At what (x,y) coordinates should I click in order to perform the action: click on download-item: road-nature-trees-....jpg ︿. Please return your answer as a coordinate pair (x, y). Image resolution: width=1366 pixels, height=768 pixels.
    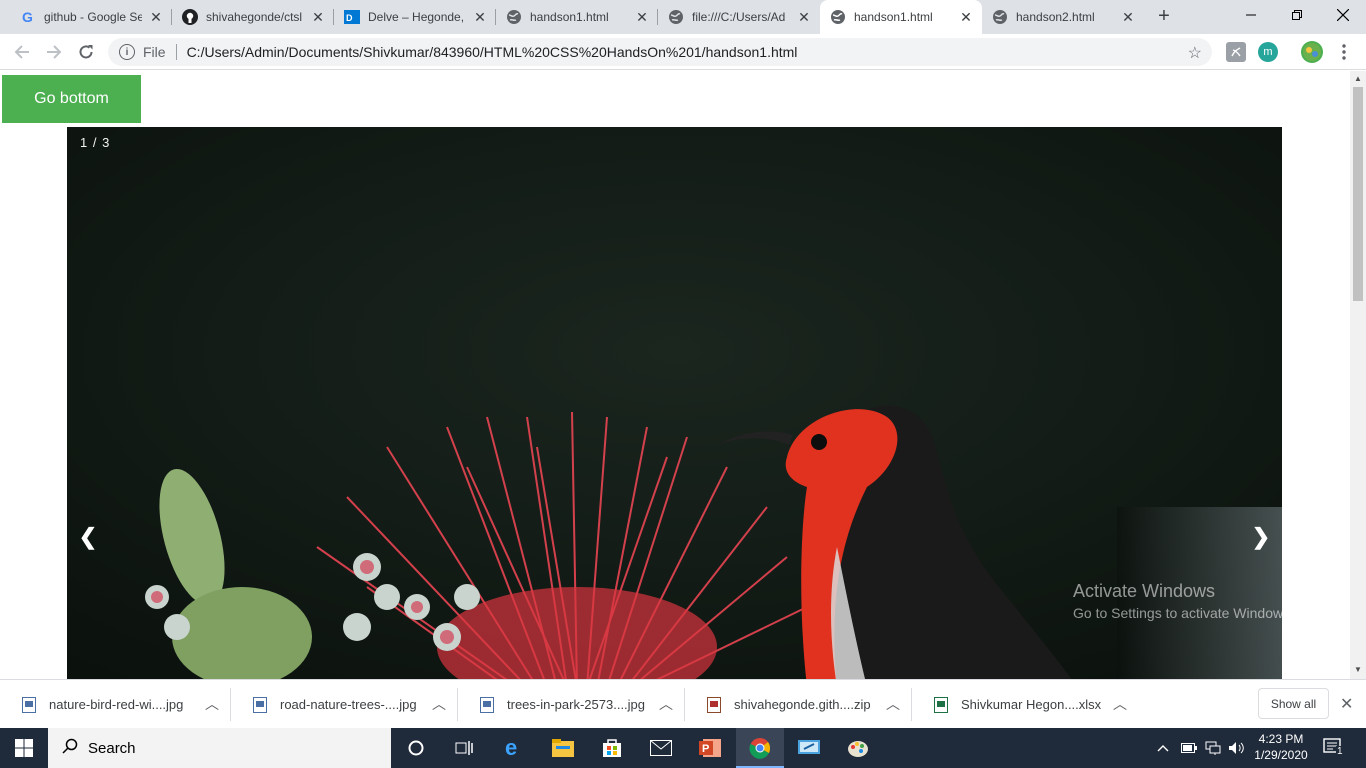
    Looking at the image, I should click on (344, 704).